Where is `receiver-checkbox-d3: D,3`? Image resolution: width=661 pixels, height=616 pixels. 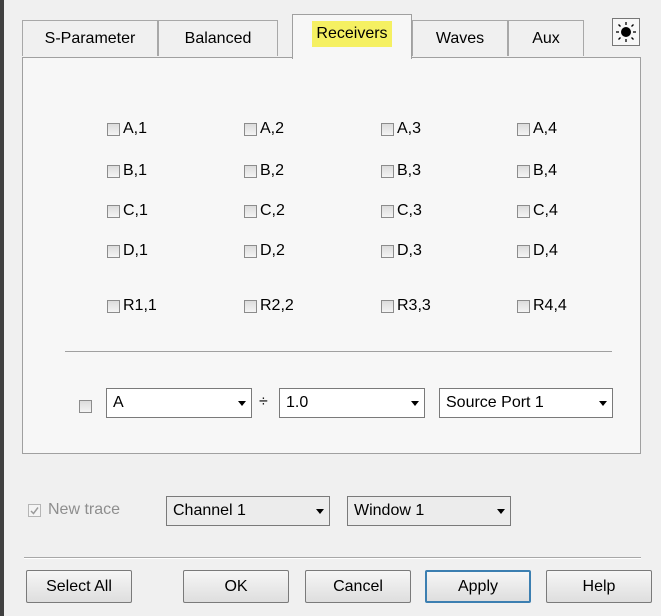
receiver-checkbox-d3: D,3 is located at coordinates (401, 251).